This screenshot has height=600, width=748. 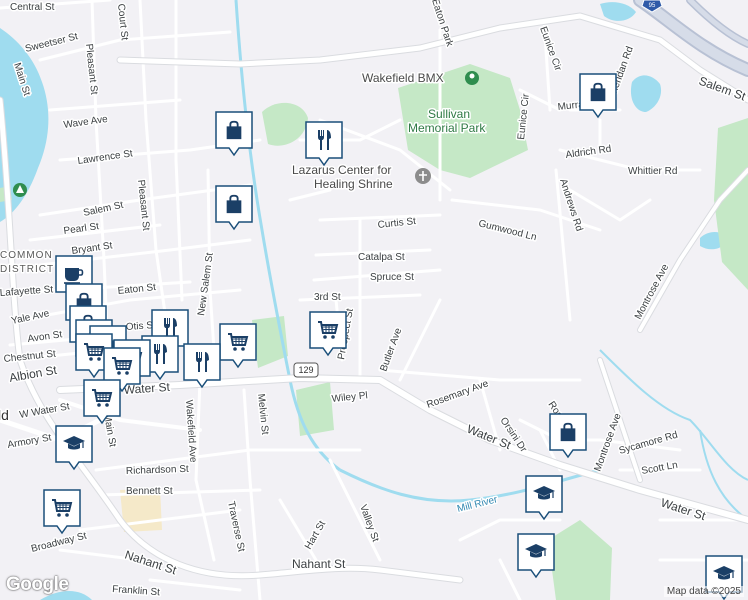 I want to click on street-label: Nahant St, so click(x=319, y=564).